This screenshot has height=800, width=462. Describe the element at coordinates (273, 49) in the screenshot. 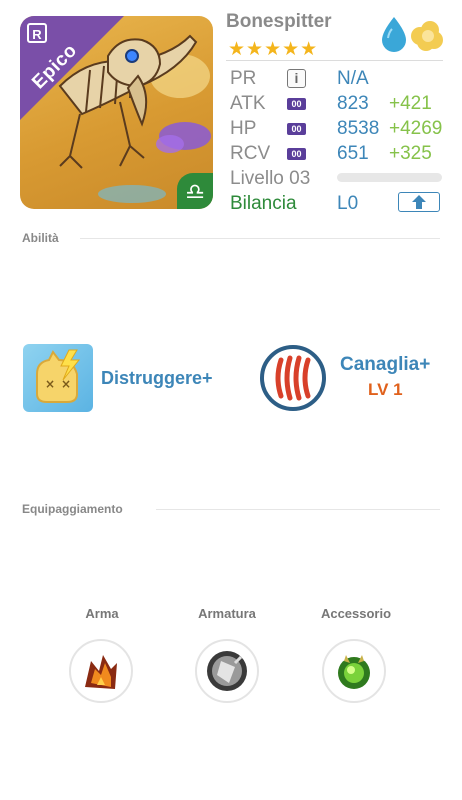

I see `star-rating: ★★★★★` at that location.